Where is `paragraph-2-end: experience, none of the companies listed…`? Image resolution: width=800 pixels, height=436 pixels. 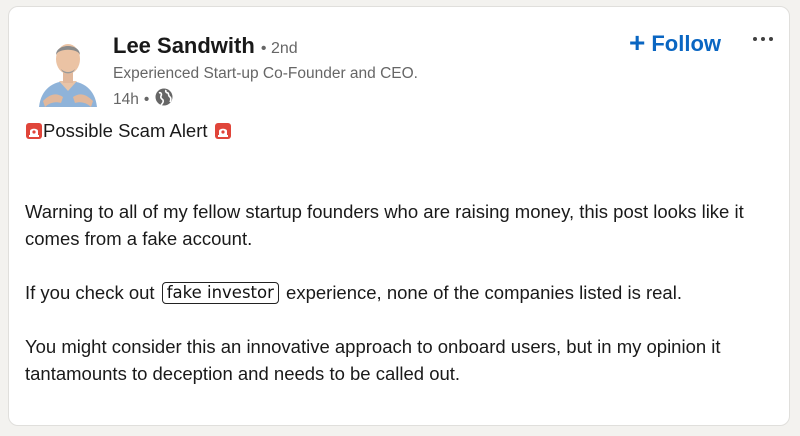 paragraph-2-end: experience, none of the companies listed… is located at coordinates (484, 292).